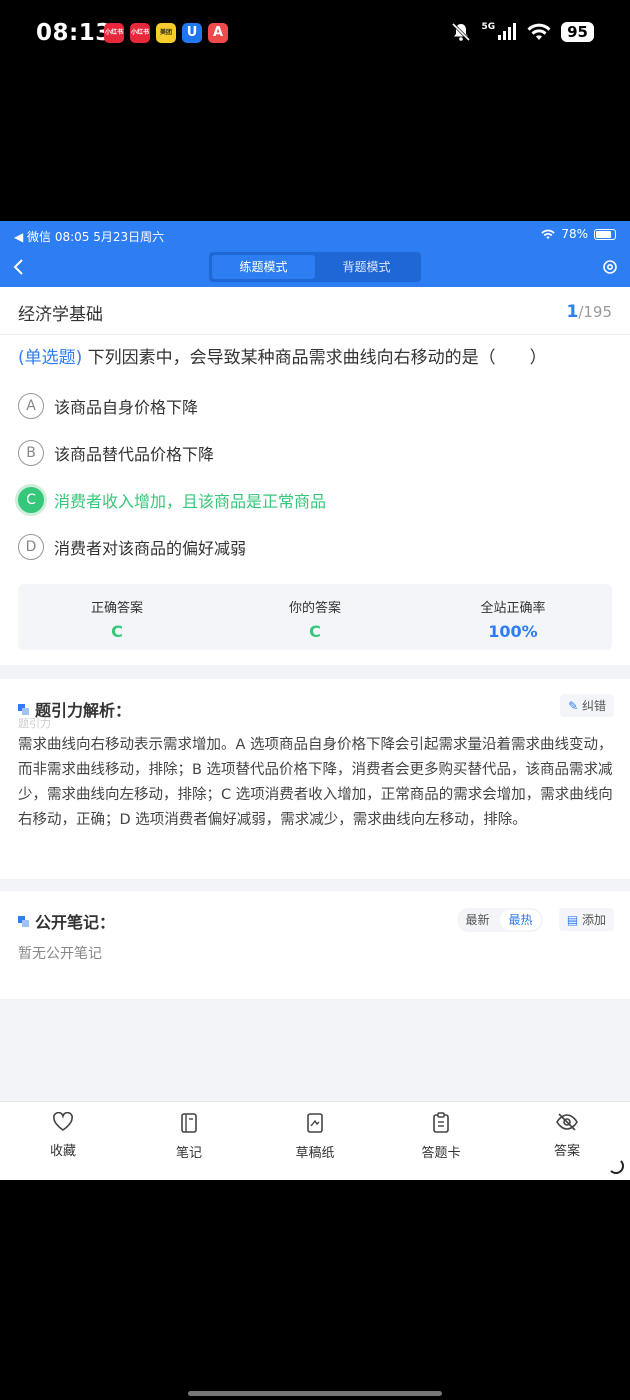 This screenshot has width=630, height=1400. I want to click on back-button, so click(19, 269).